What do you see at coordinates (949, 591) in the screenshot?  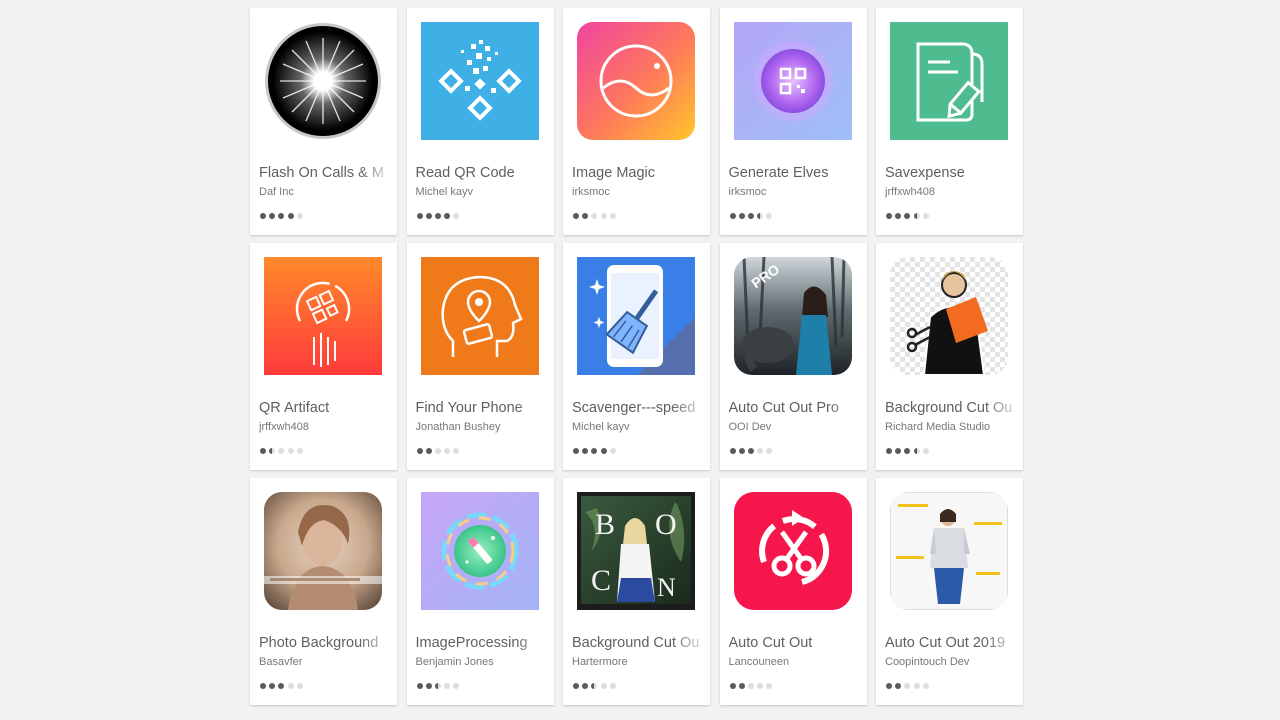 I see `app-card: Auto Cut Out 2019 Coopintouch Dev` at bounding box center [949, 591].